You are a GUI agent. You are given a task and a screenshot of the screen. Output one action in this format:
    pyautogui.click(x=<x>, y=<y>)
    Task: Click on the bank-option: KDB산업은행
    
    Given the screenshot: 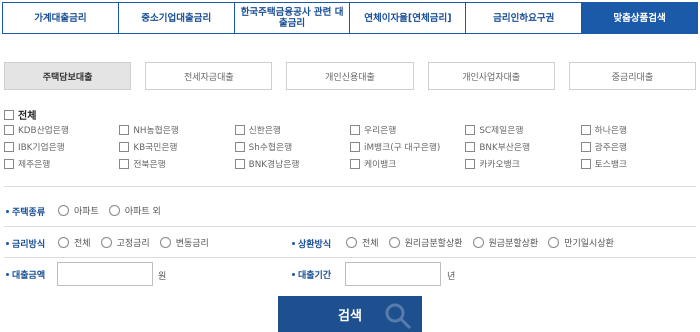 What is the action you would take?
    pyautogui.click(x=61, y=129)
    